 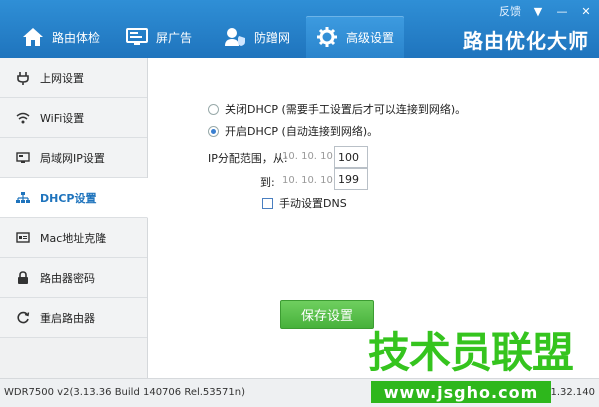 What do you see at coordinates (23, 78) in the screenshot?
I see `plug-icon` at bounding box center [23, 78].